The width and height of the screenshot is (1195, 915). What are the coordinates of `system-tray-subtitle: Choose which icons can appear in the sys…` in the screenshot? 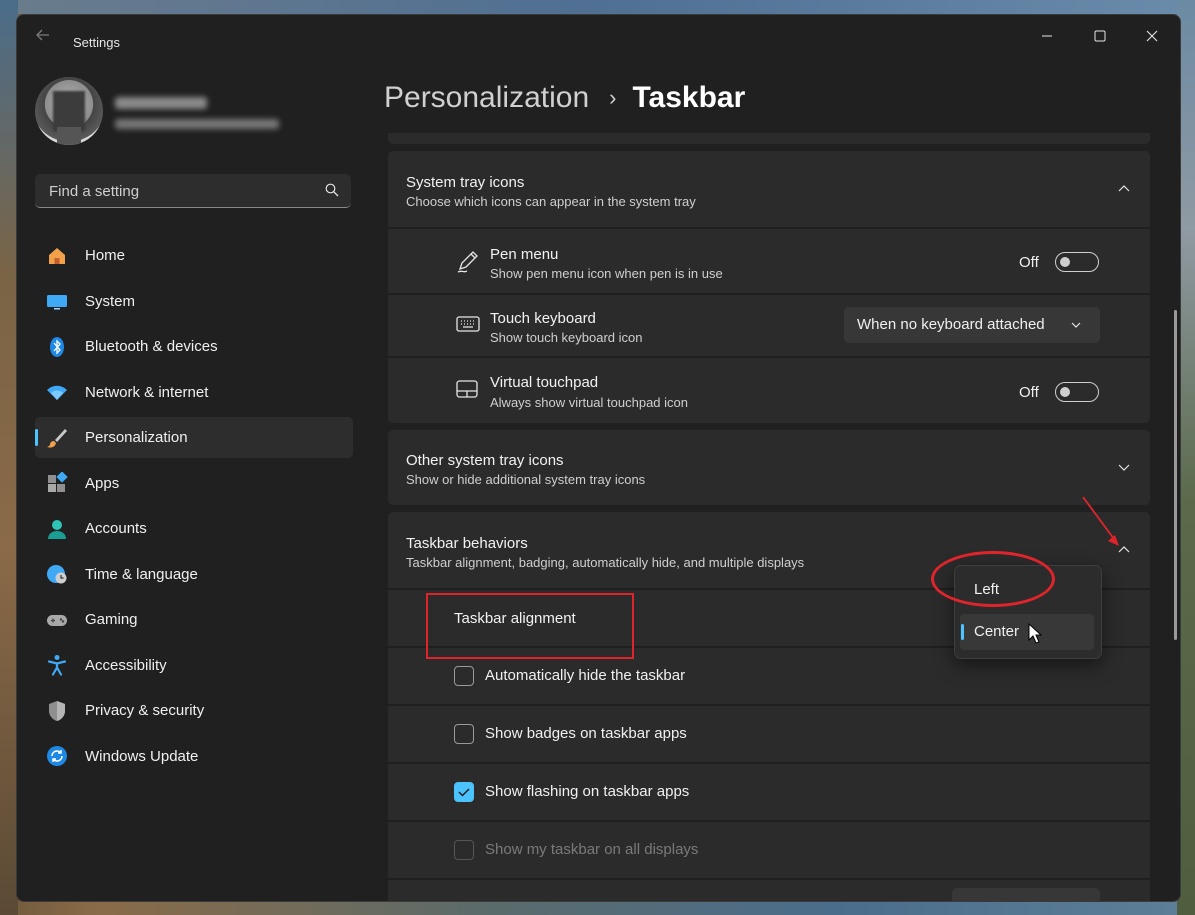 It's located at (551, 201).